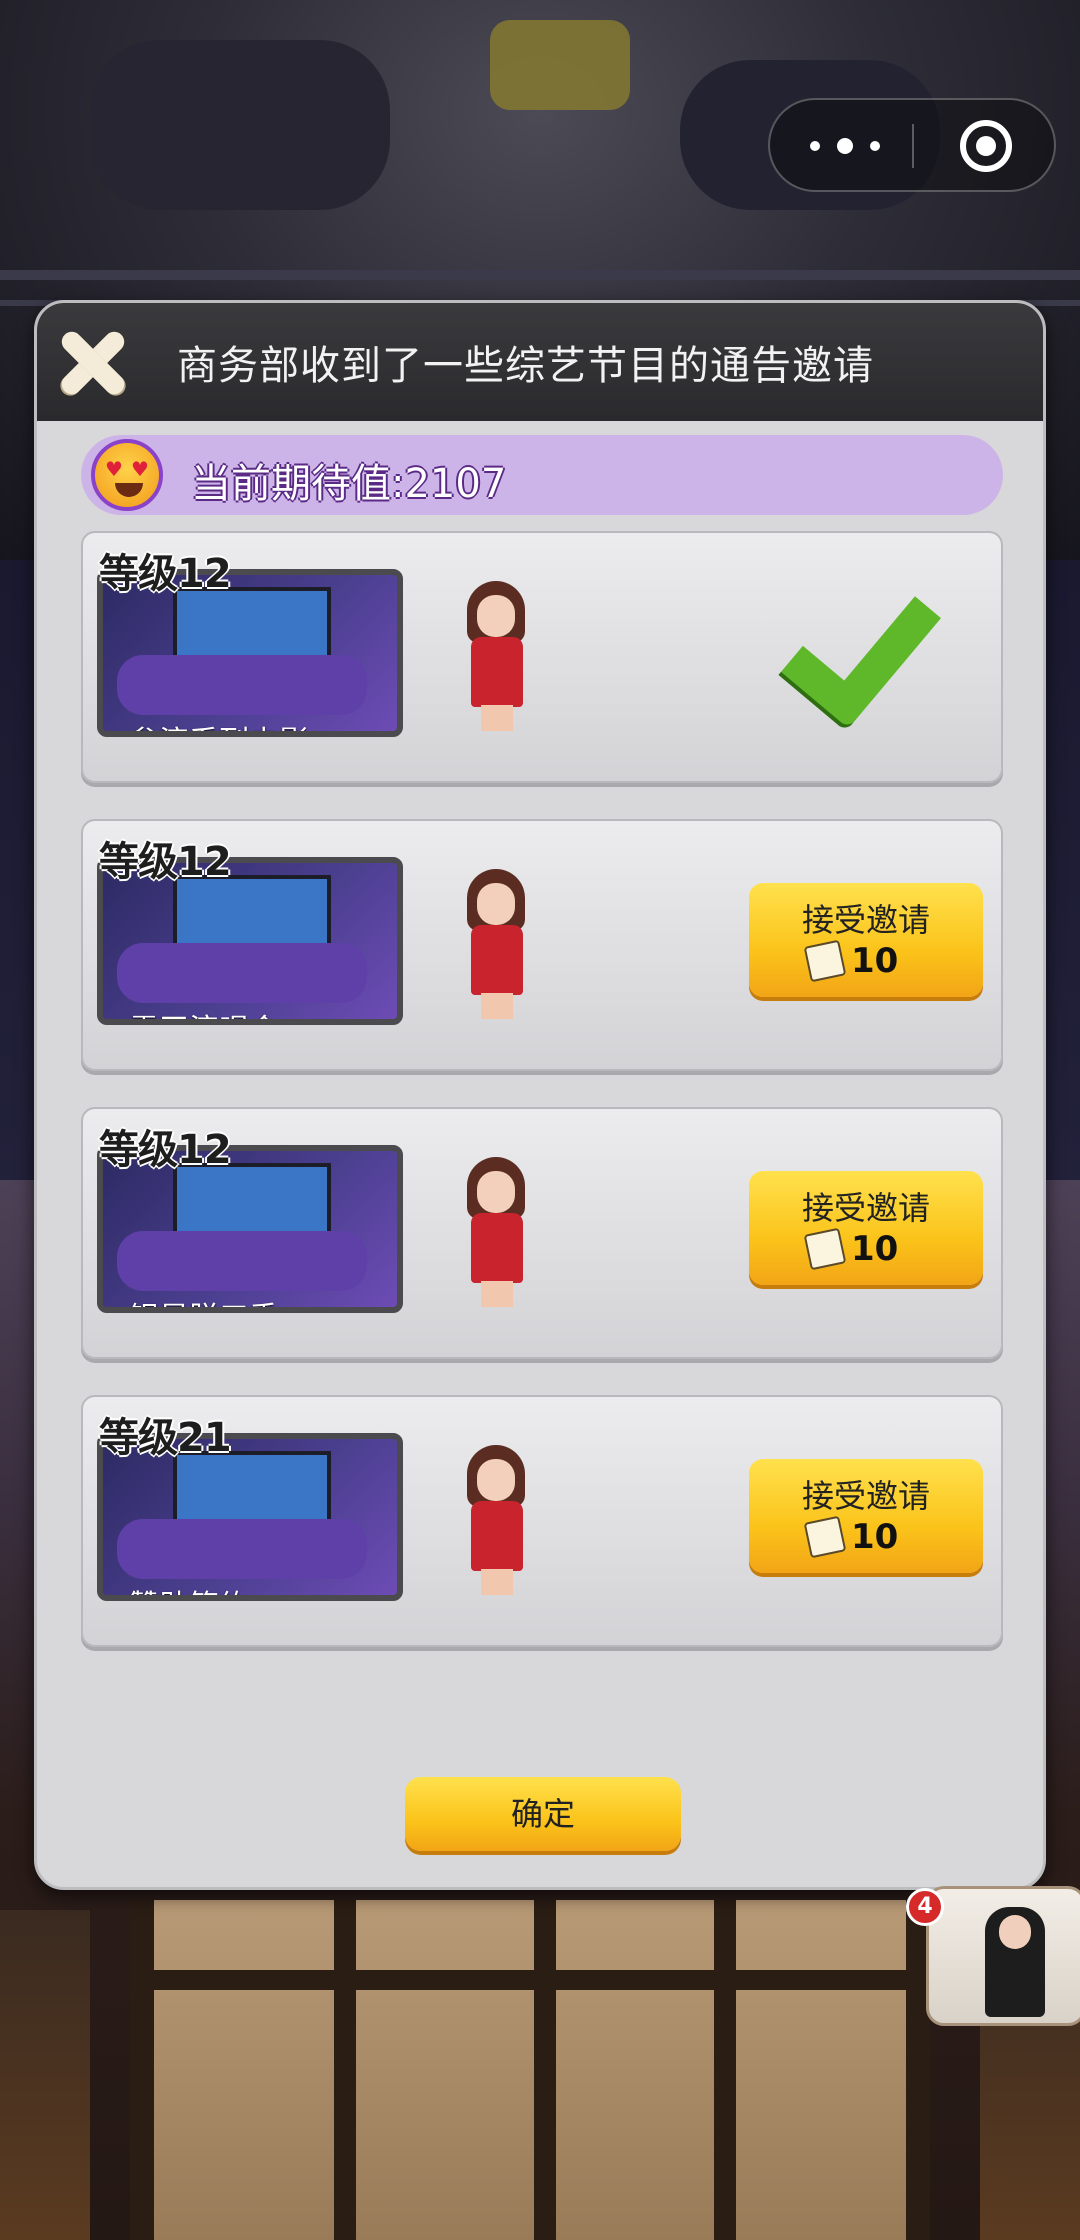  I want to click on character-figure, so click(1015, 1962).